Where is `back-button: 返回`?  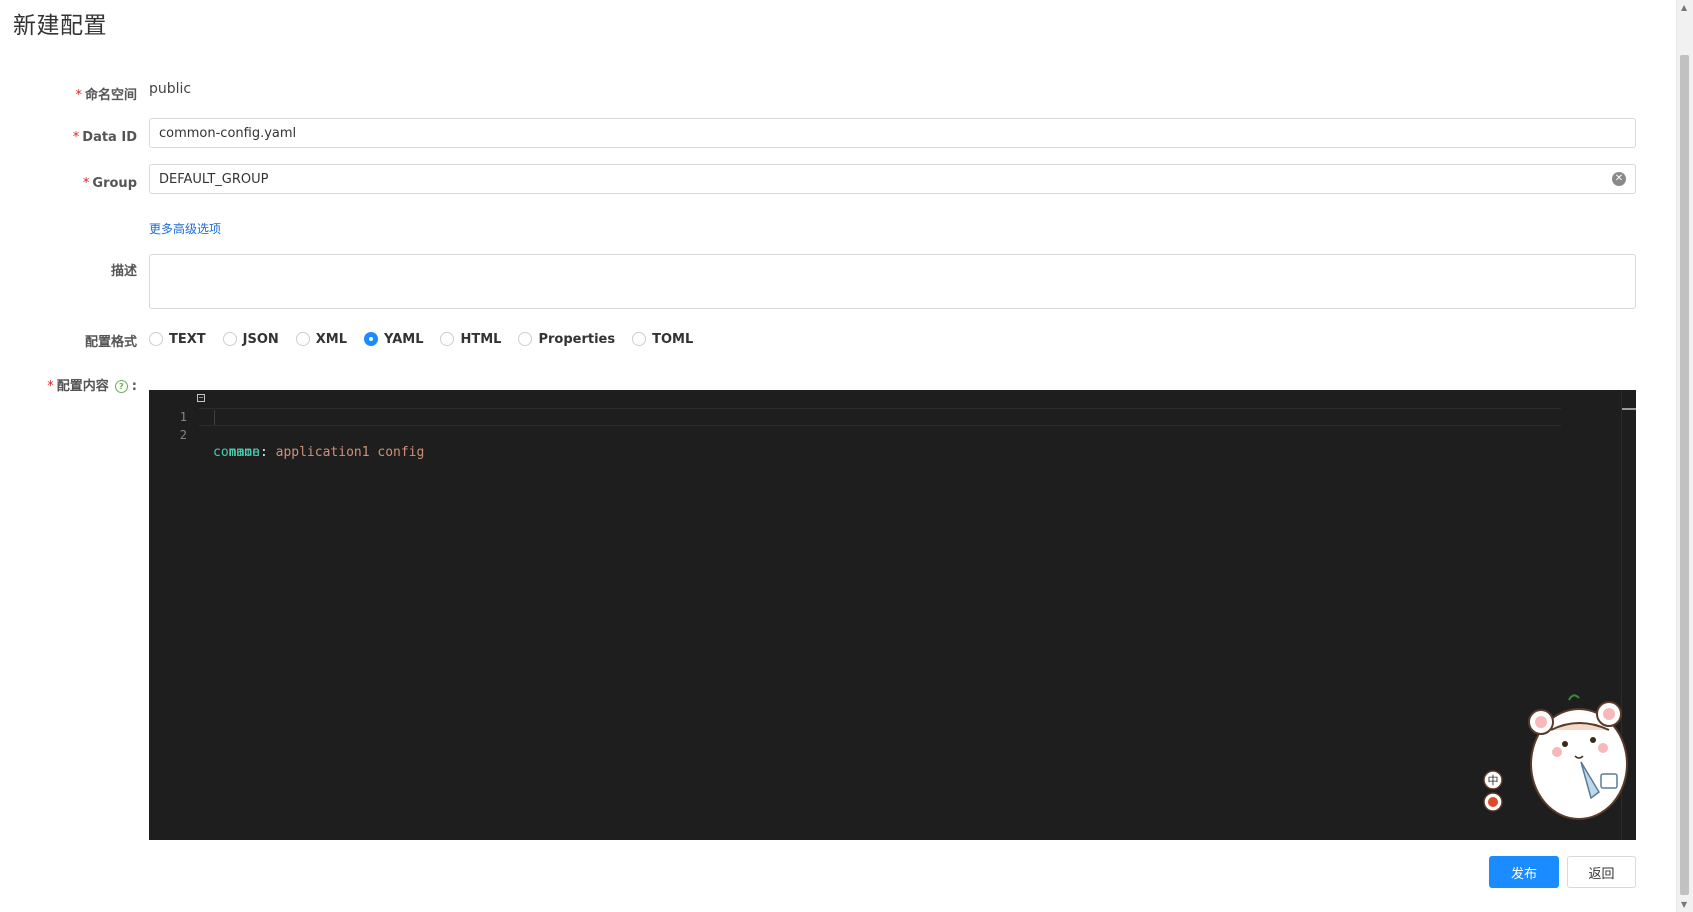
back-button: 返回 is located at coordinates (1601, 872).